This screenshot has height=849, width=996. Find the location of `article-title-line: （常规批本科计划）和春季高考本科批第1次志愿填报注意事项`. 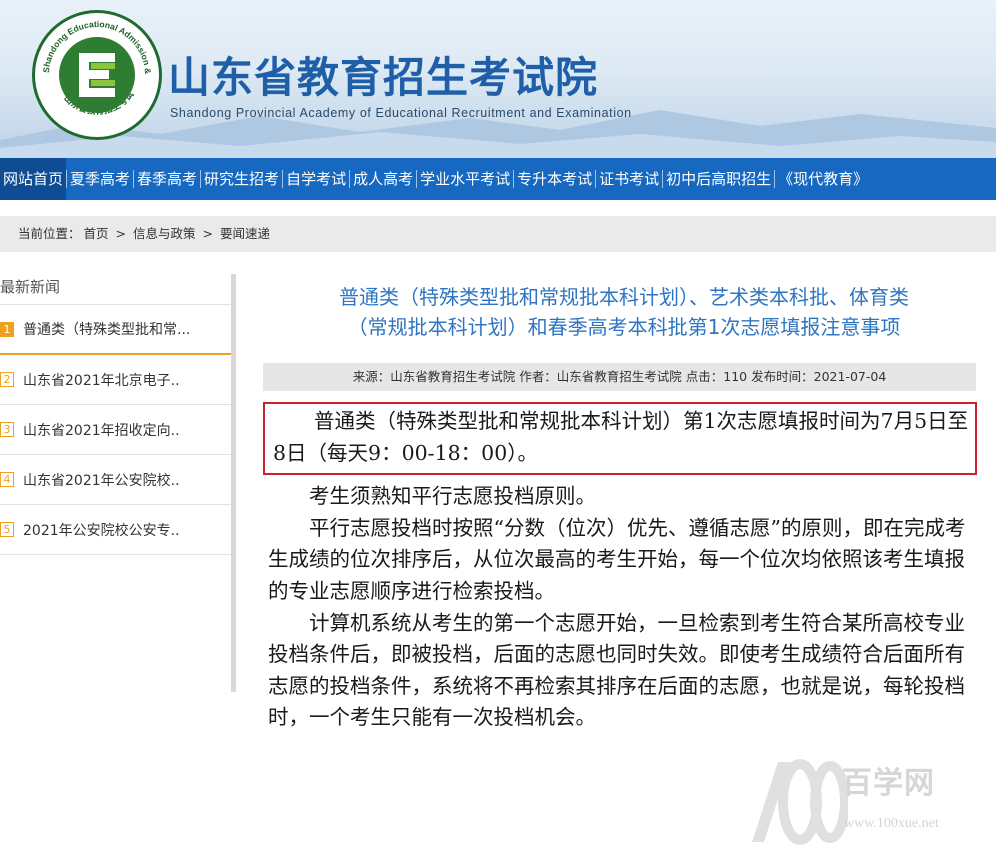

article-title-line: （常规批本科计划）和春季高考本科批第1次志愿填报注意事项 is located at coordinates (624, 327).